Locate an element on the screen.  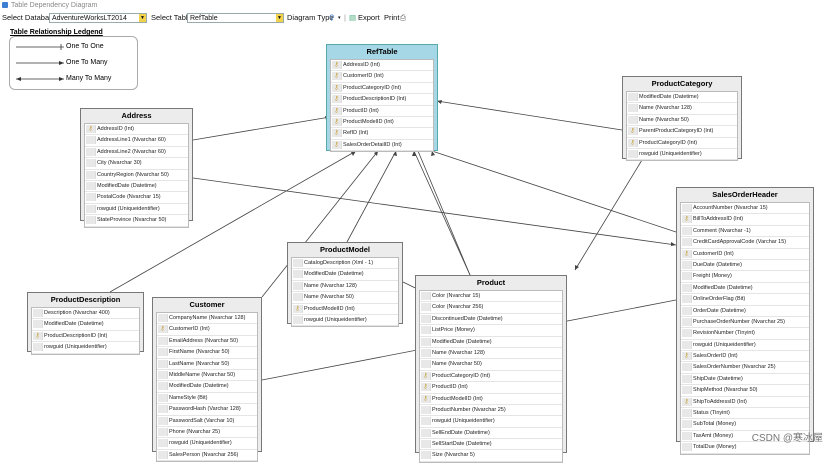
column-row: ⚷ SalesOrderID (Int) is located at coordinates (745, 357).